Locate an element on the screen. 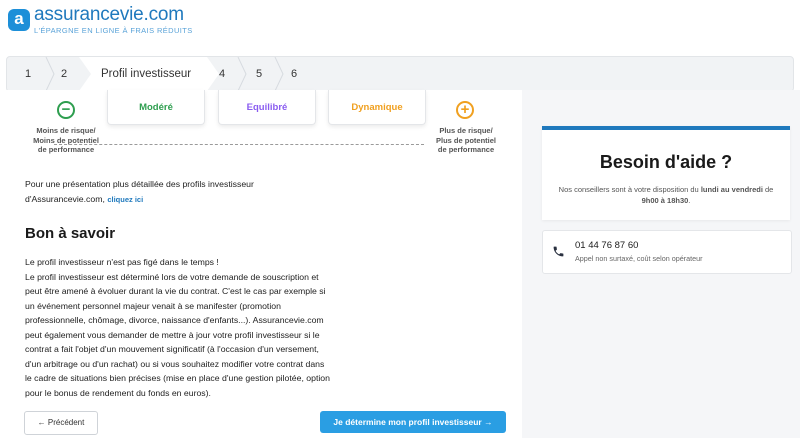 This screenshot has width=800, height=438. step-5: 5 is located at coordinates (259, 74).